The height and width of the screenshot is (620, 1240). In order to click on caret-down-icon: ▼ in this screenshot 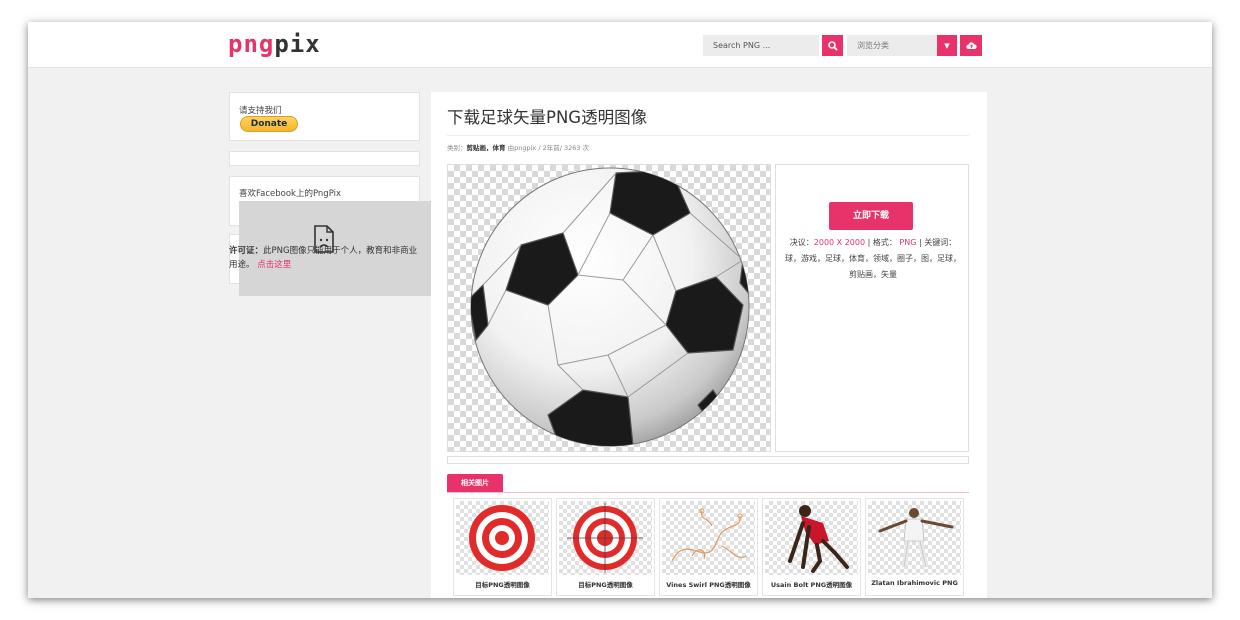, I will do `click(947, 45)`.